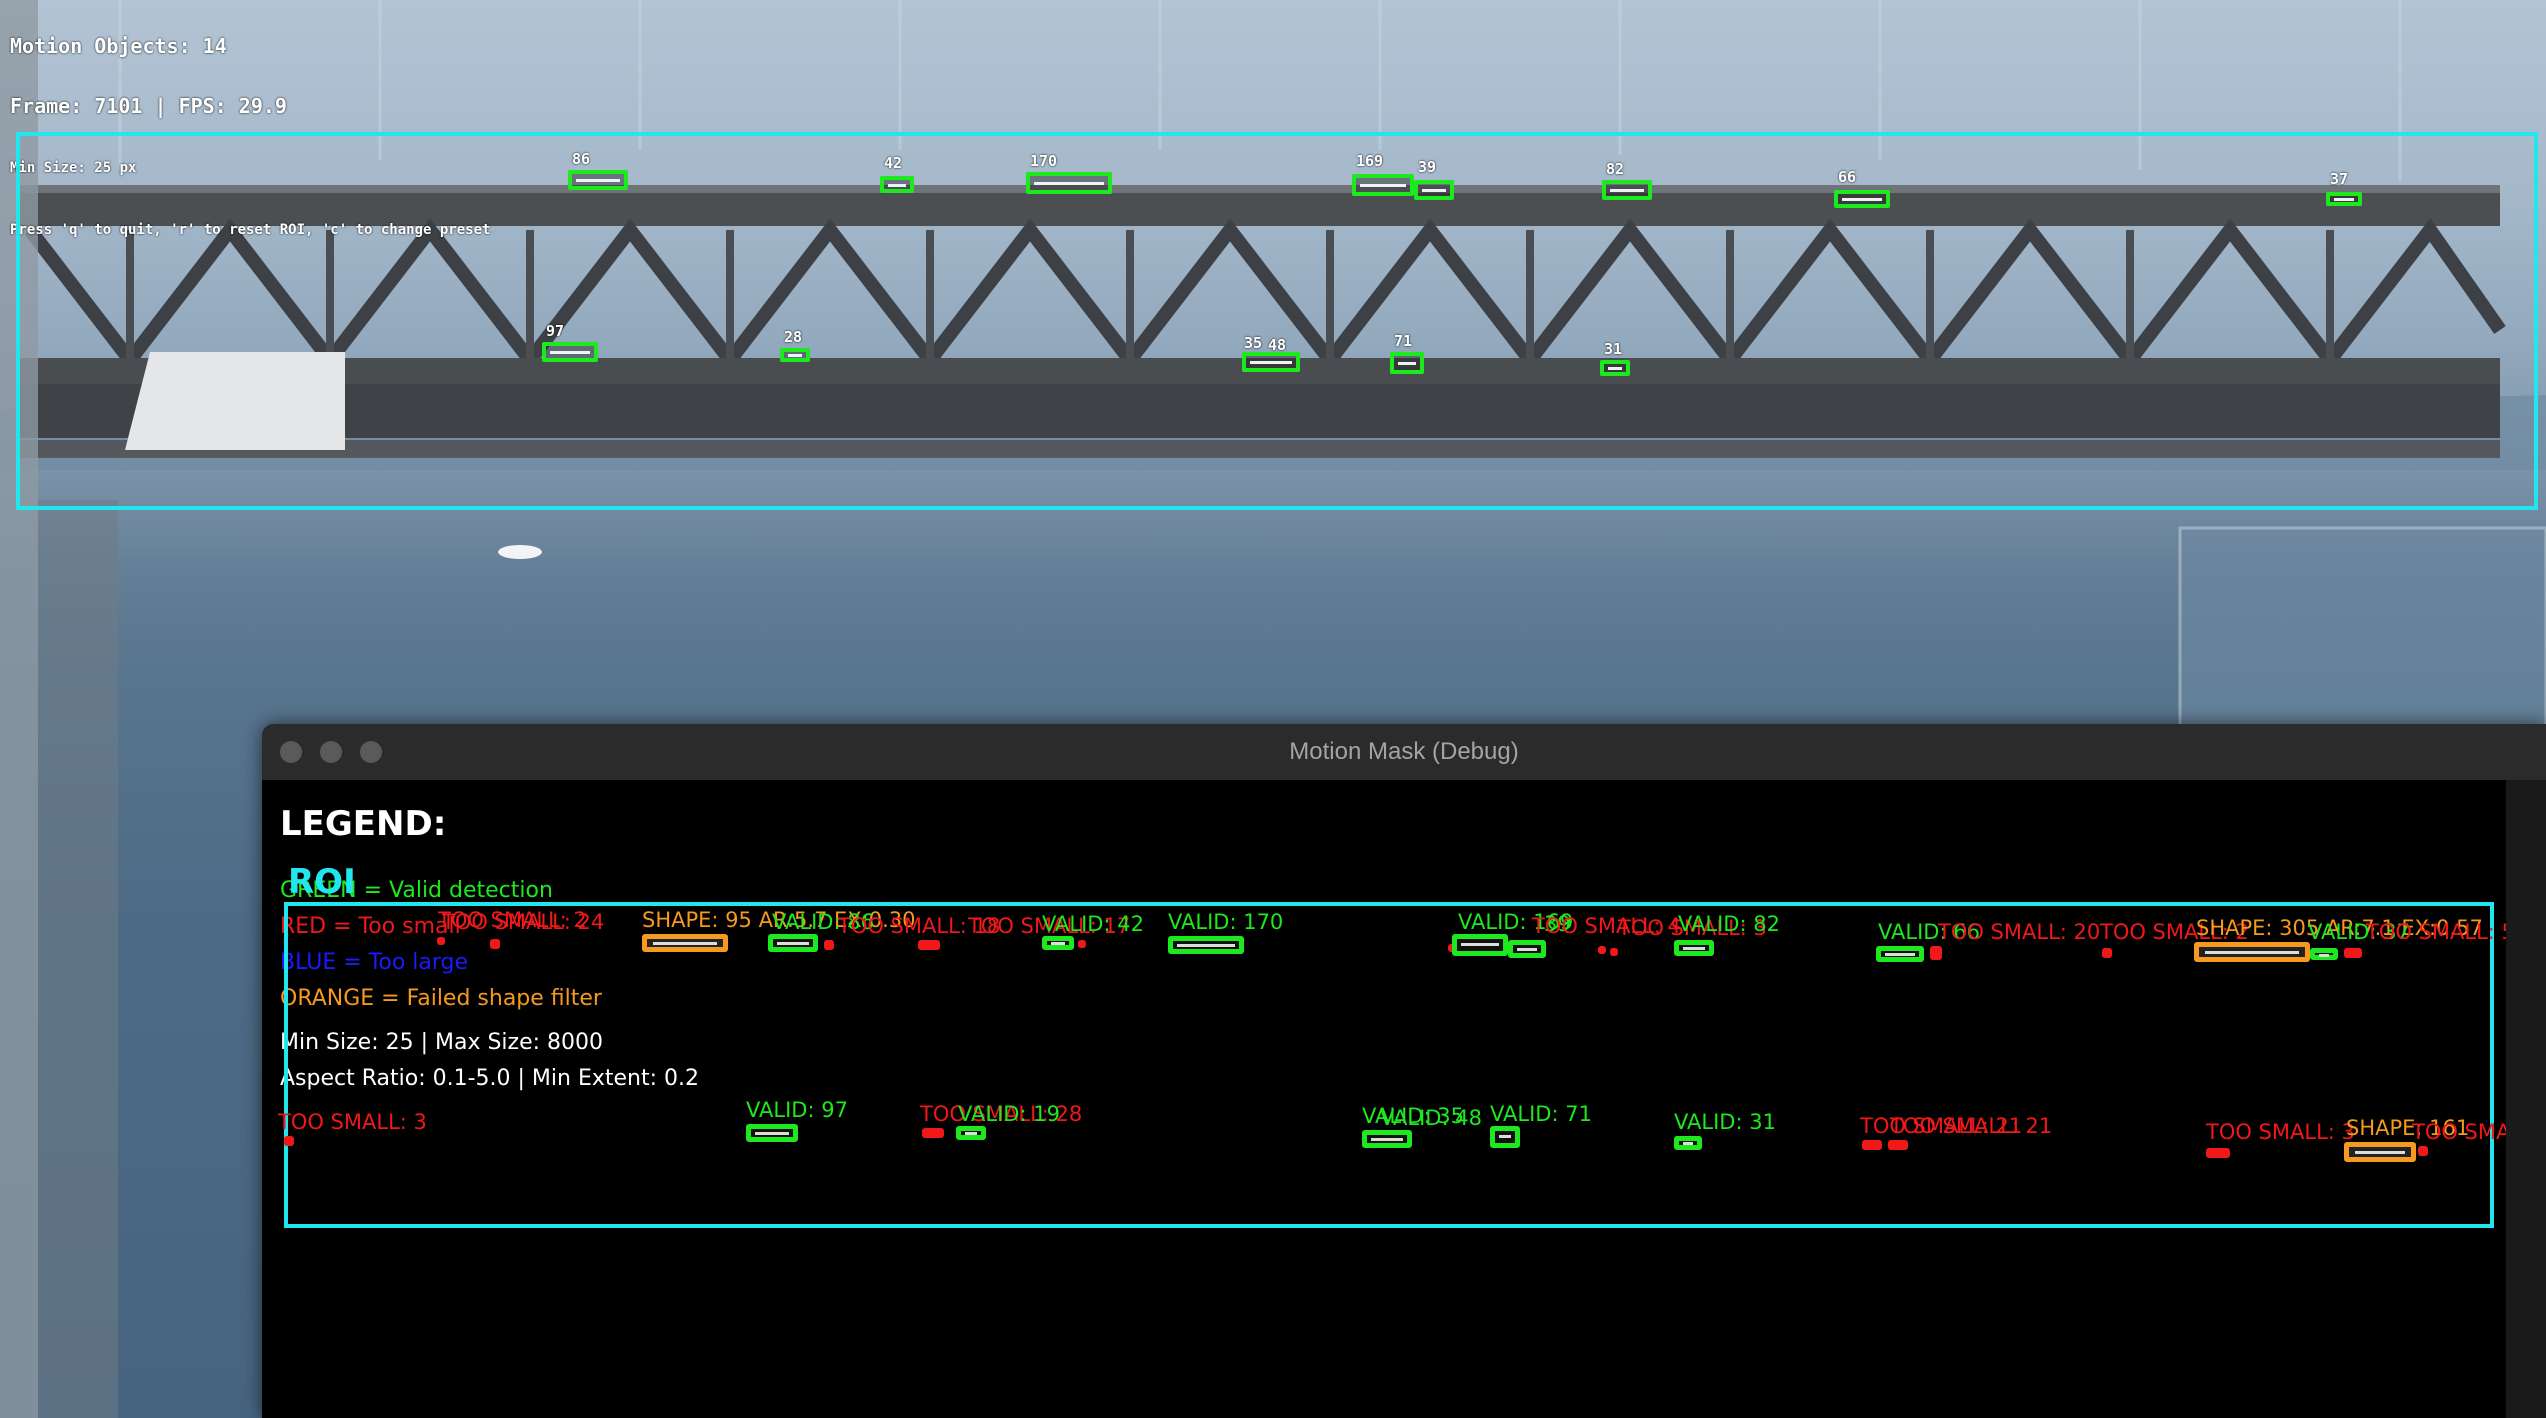 This screenshot has width=2546, height=1418. Describe the element at coordinates (1403, 341) in the screenshot. I see `detection-label: 71` at that location.